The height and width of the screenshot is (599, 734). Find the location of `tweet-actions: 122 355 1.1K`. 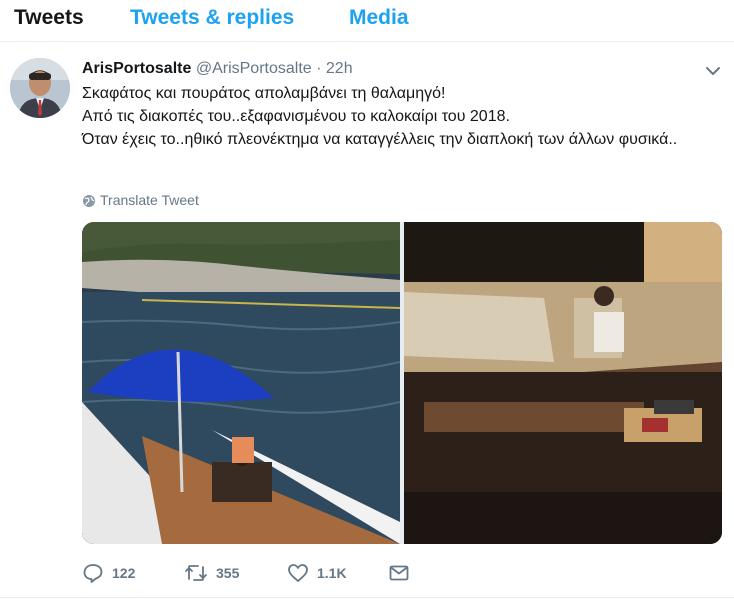

tweet-actions: 122 355 1.1K is located at coordinates (262, 573).